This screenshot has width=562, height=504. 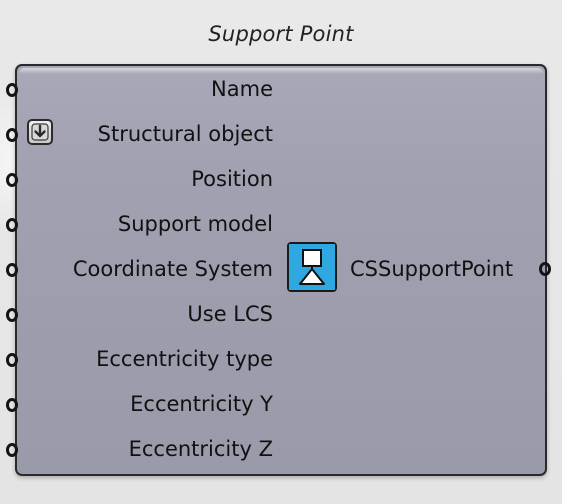 What do you see at coordinates (12, 450) in the screenshot?
I see `input-grip-eccentricity-z` at bounding box center [12, 450].